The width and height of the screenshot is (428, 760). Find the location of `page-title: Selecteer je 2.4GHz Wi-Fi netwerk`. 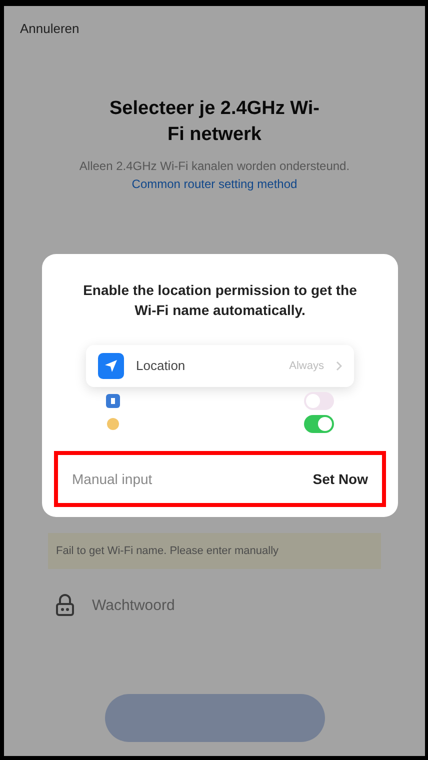

page-title: Selecteer je 2.4GHz Wi-Fi netwerk is located at coordinates (214, 122).